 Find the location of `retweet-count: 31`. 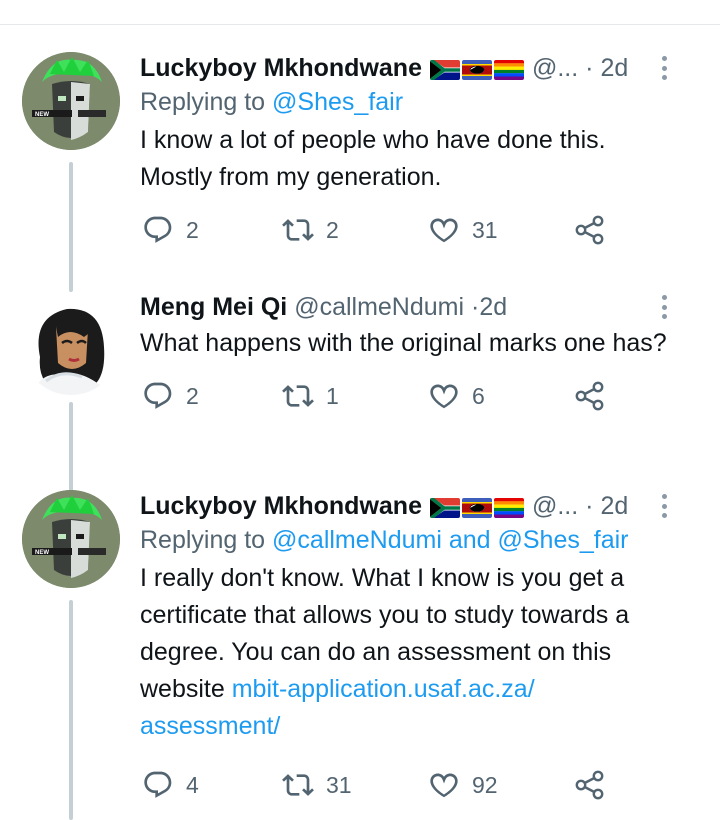

retweet-count: 31 is located at coordinates (339, 784).